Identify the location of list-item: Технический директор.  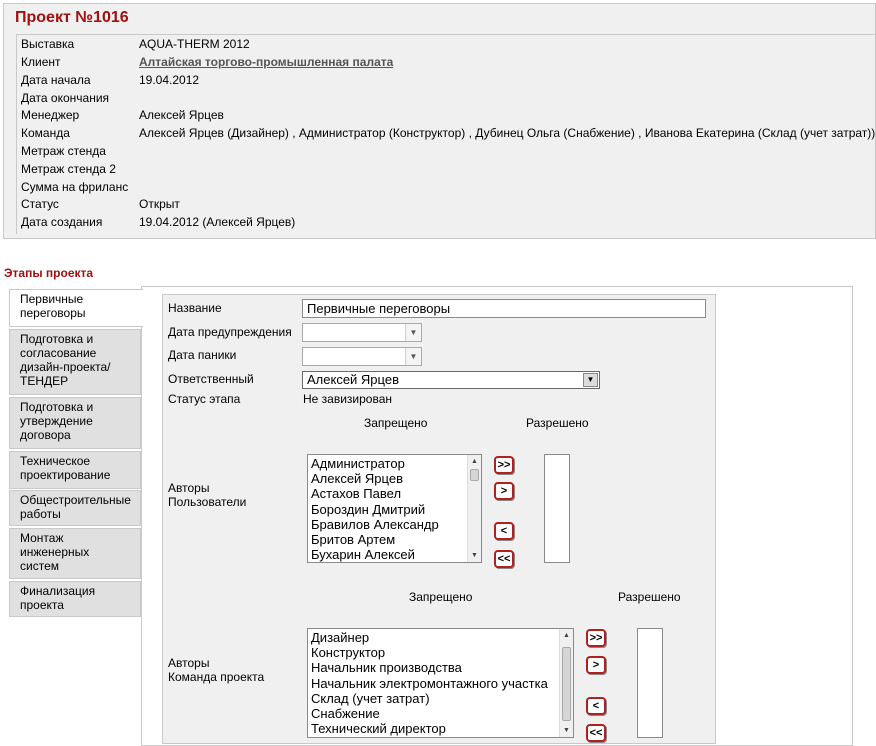
(440, 728).